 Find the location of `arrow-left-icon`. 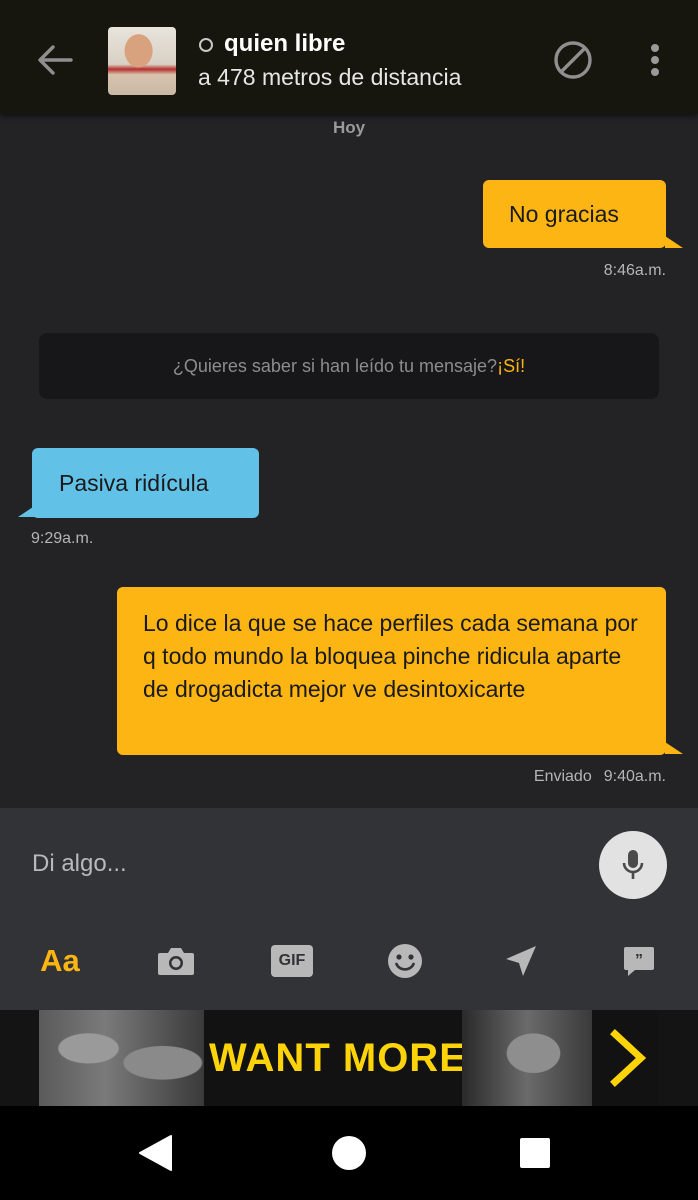

arrow-left-icon is located at coordinates (55, 60).